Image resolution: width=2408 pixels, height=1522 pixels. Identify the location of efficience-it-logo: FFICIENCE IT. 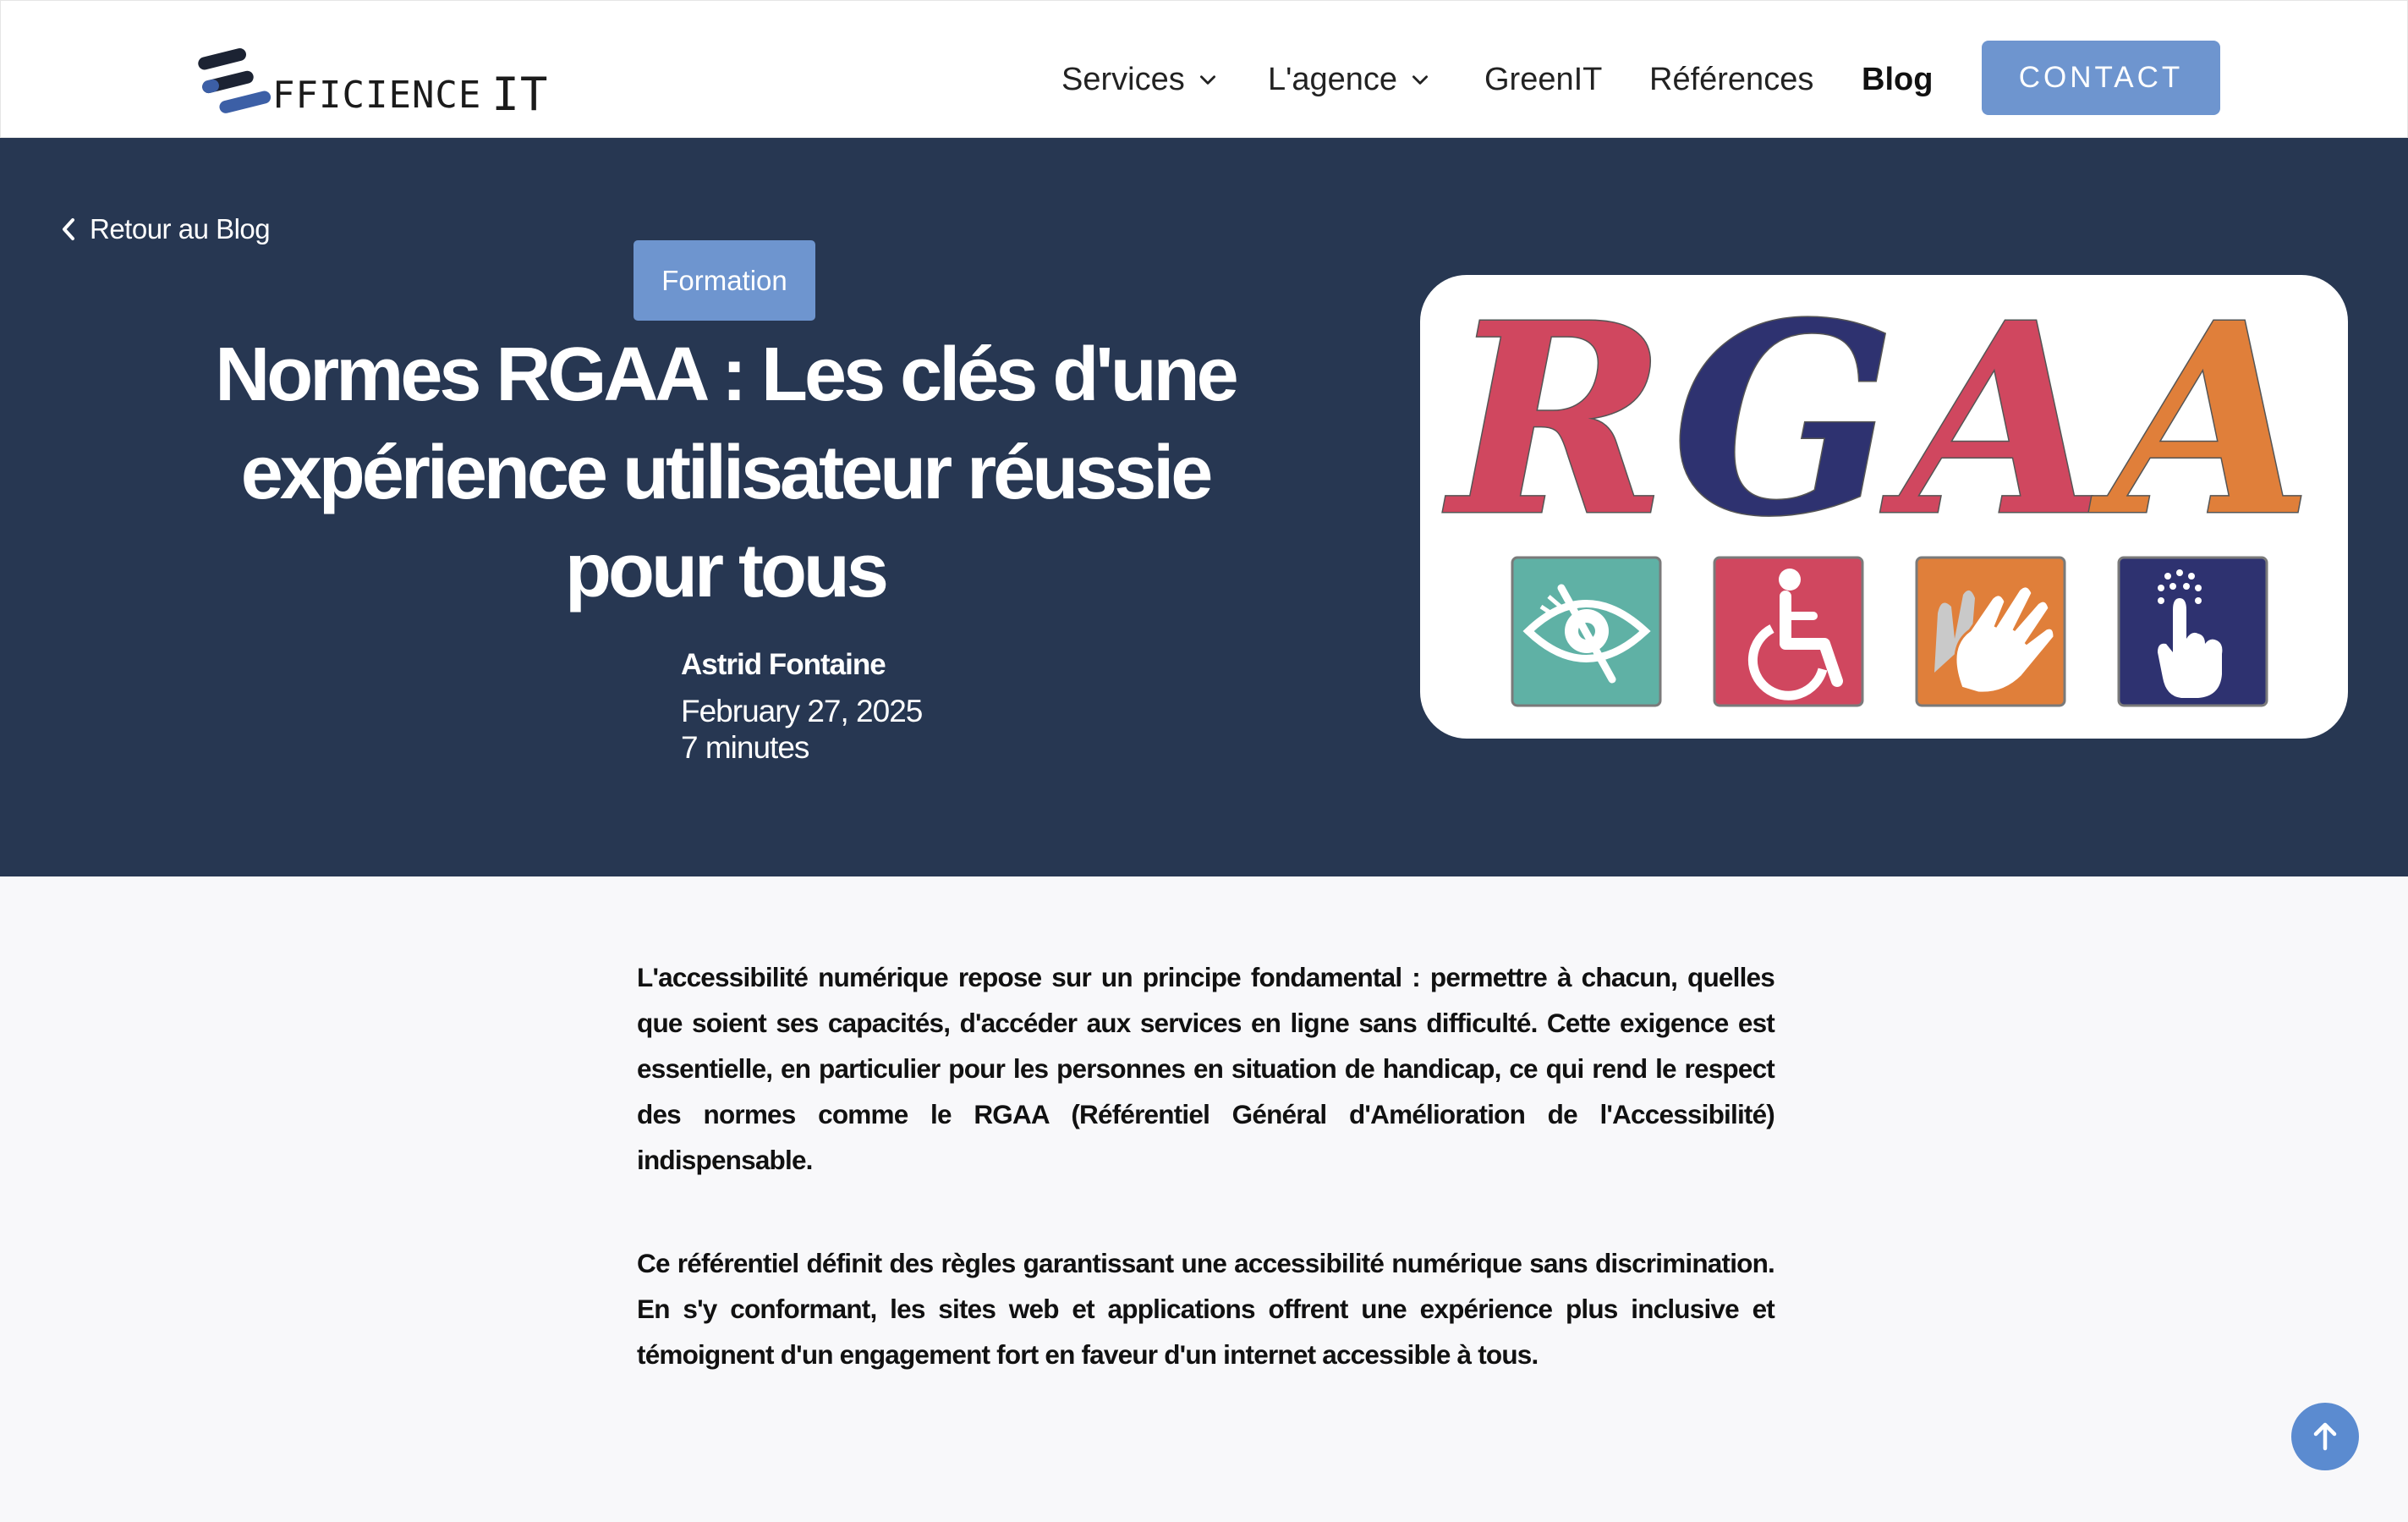
(372, 80).